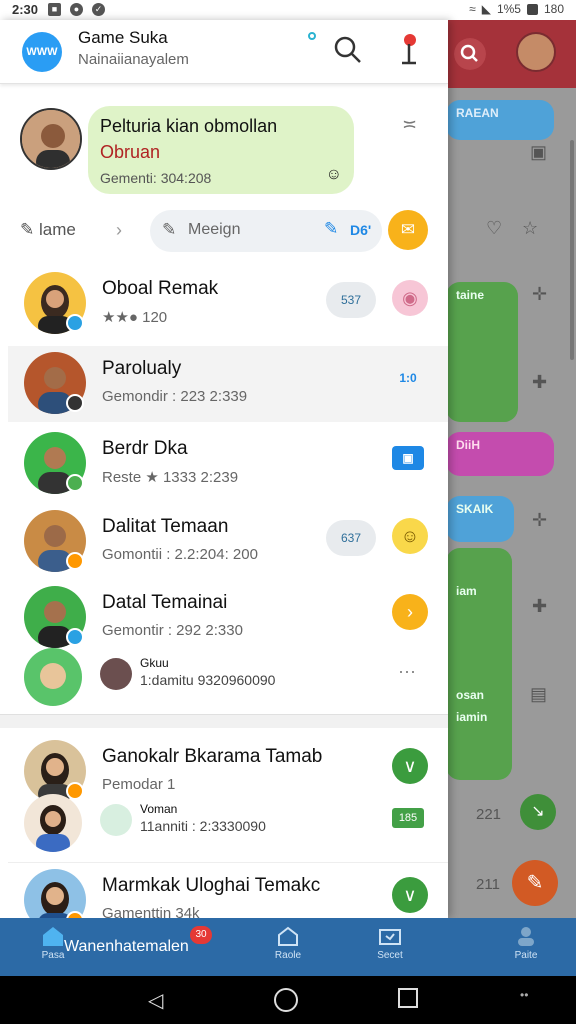 The height and width of the screenshot is (1024, 576). I want to click on message-bubble: DiiH, so click(500, 454).